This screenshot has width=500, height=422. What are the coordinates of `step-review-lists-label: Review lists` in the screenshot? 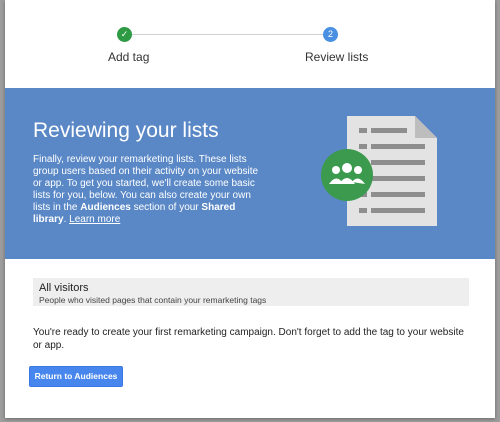 It's located at (337, 57).